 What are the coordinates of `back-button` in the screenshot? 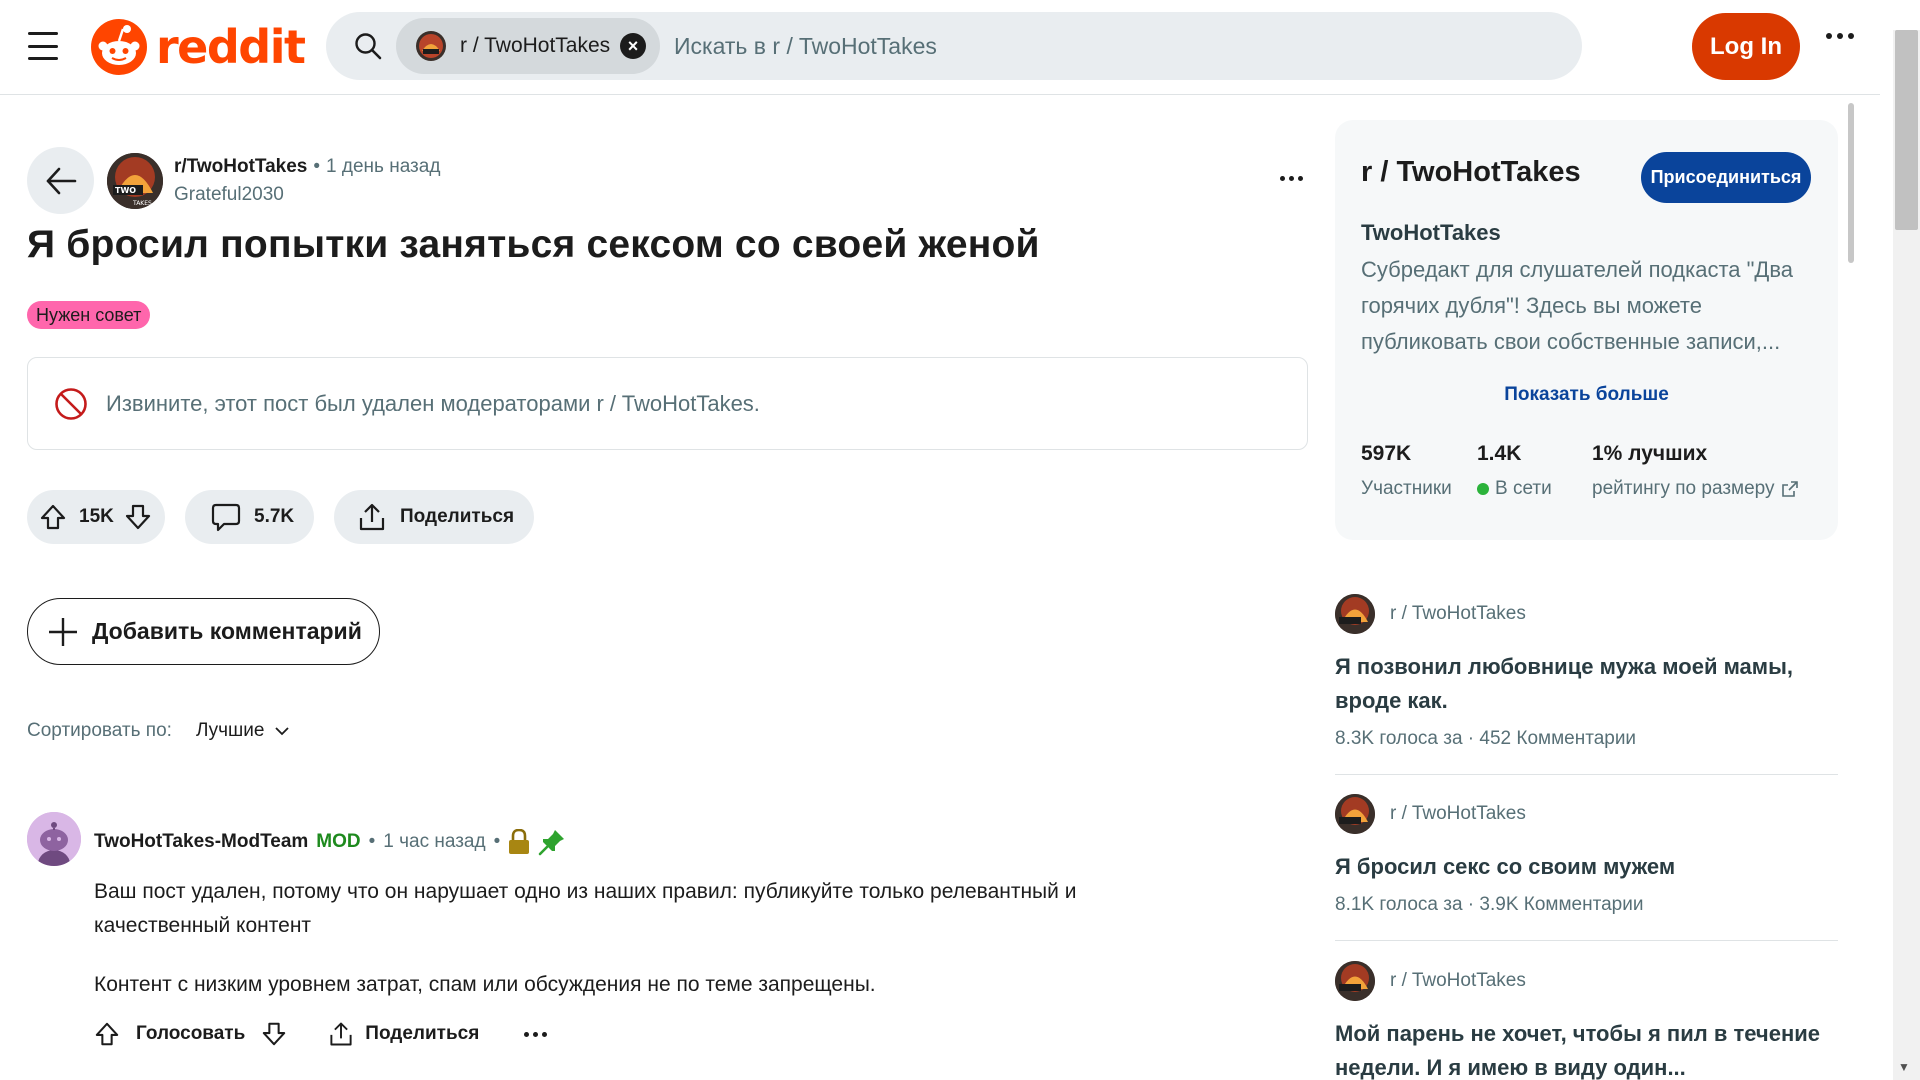 It's located at (60, 180).